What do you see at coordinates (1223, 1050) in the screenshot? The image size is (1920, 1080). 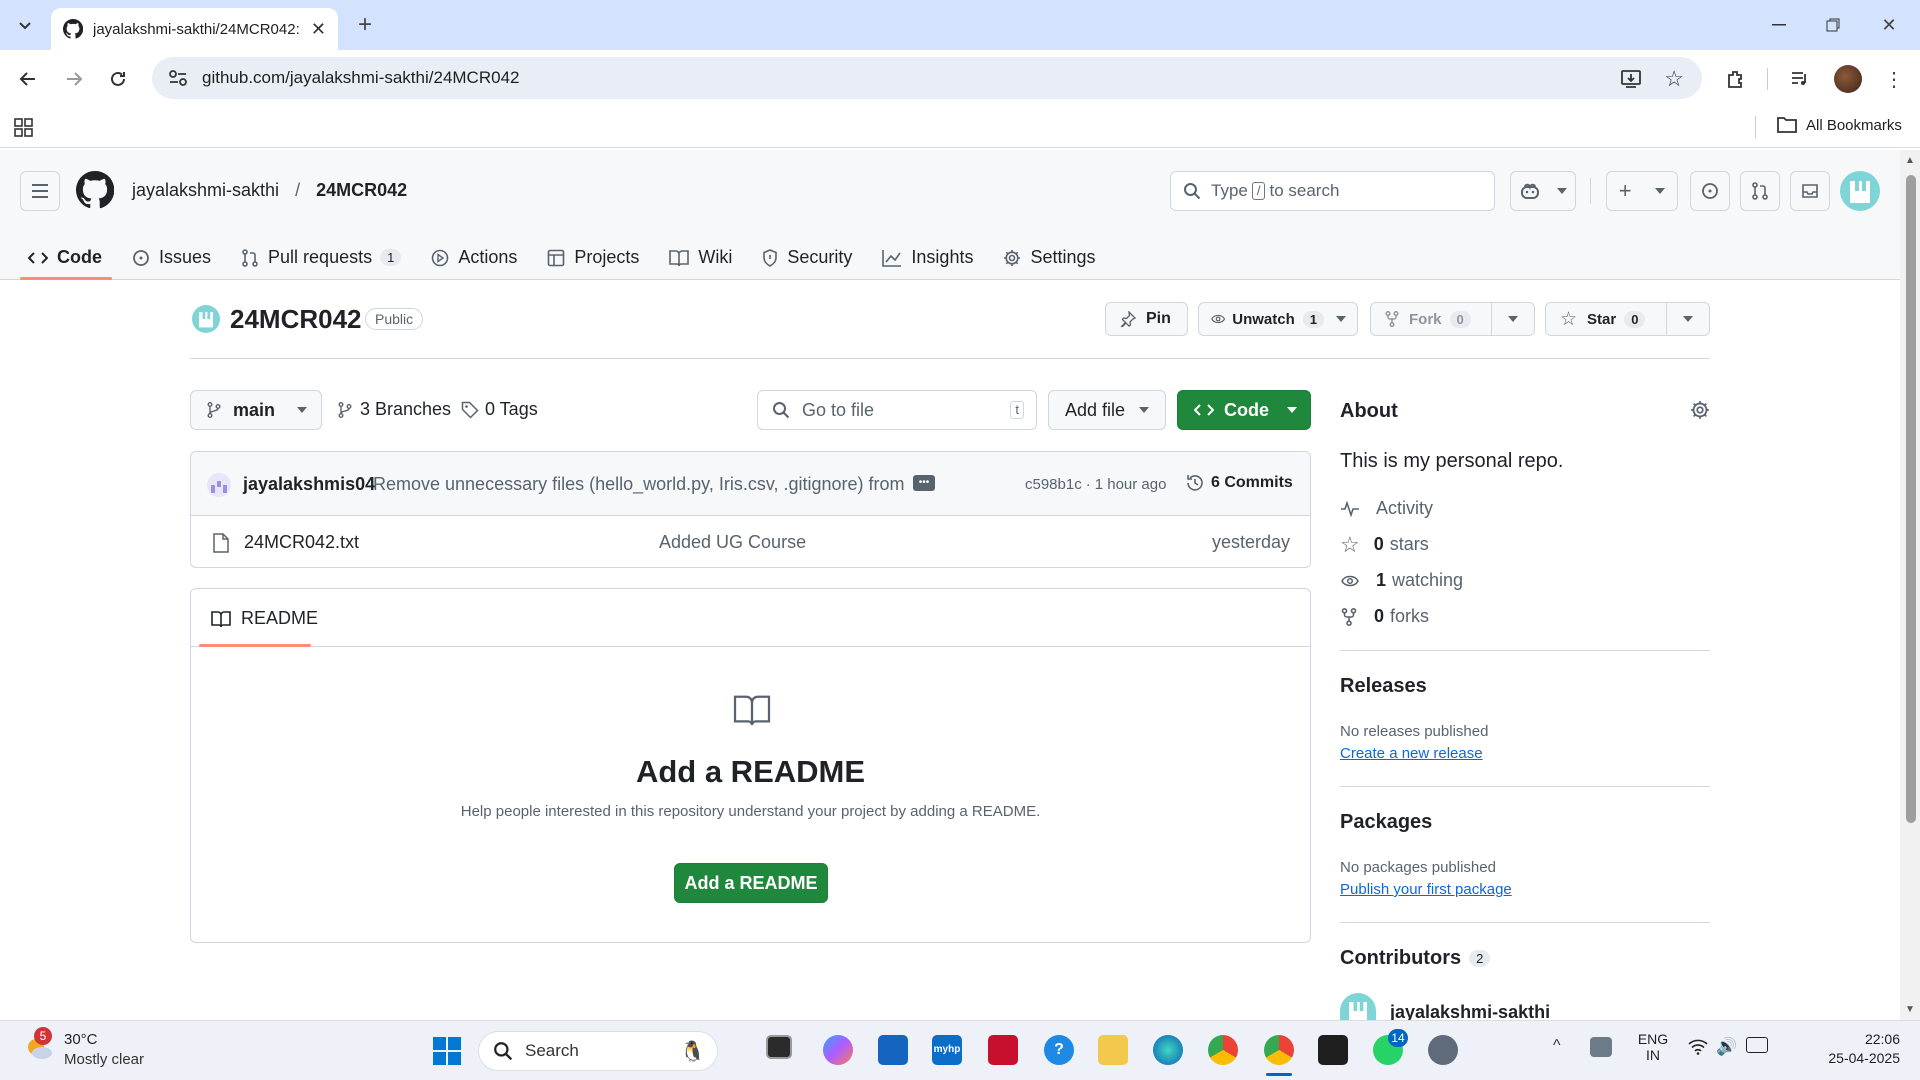 I see `chrome-icon` at bounding box center [1223, 1050].